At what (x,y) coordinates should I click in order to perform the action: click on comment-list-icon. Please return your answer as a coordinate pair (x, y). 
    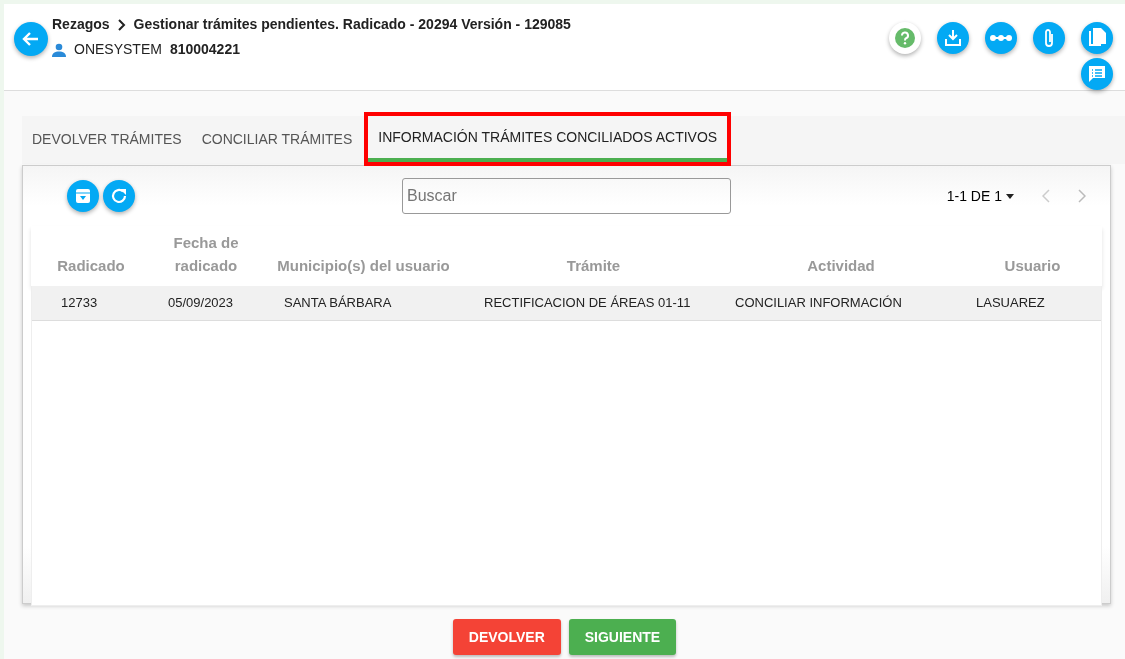
    Looking at the image, I should click on (1097, 74).